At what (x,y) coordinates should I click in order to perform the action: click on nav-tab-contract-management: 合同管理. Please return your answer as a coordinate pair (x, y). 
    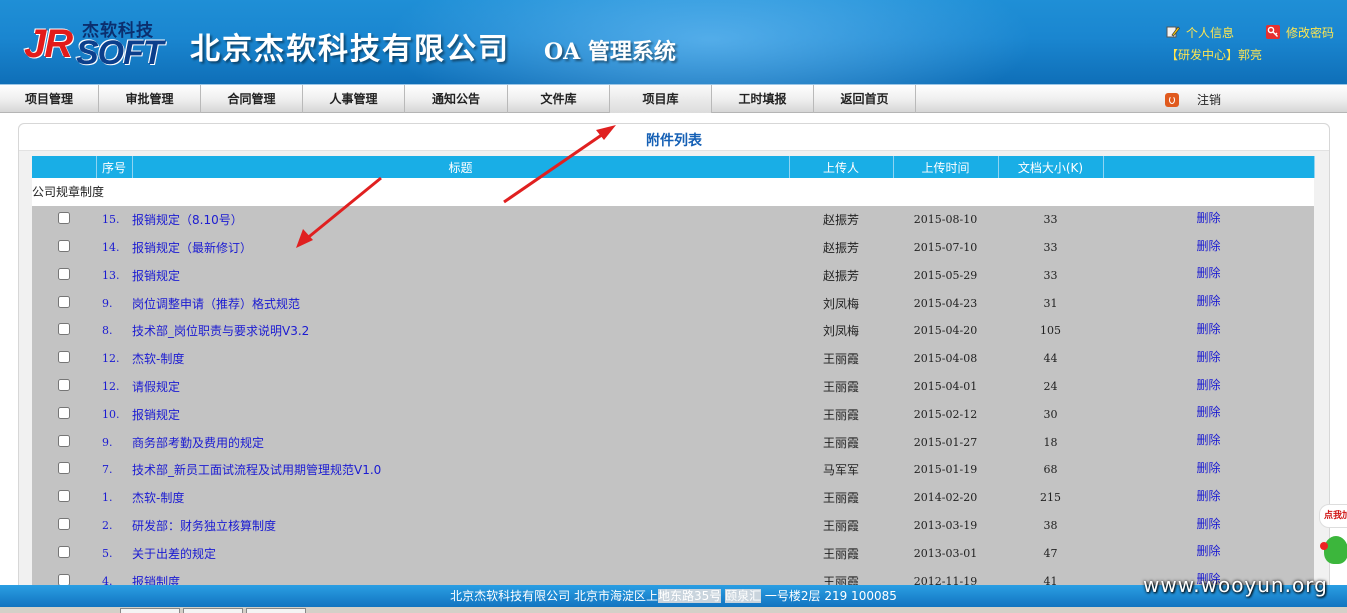
    Looking at the image, I should click on (252, 99).